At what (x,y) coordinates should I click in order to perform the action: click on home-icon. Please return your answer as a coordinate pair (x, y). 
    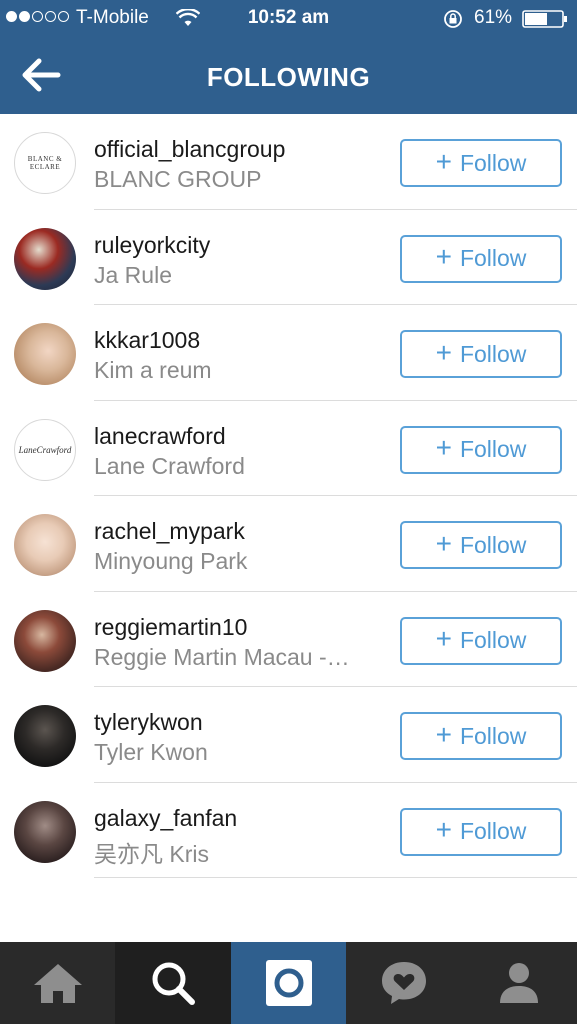
    Looking at the image, I should click on (57, 983).